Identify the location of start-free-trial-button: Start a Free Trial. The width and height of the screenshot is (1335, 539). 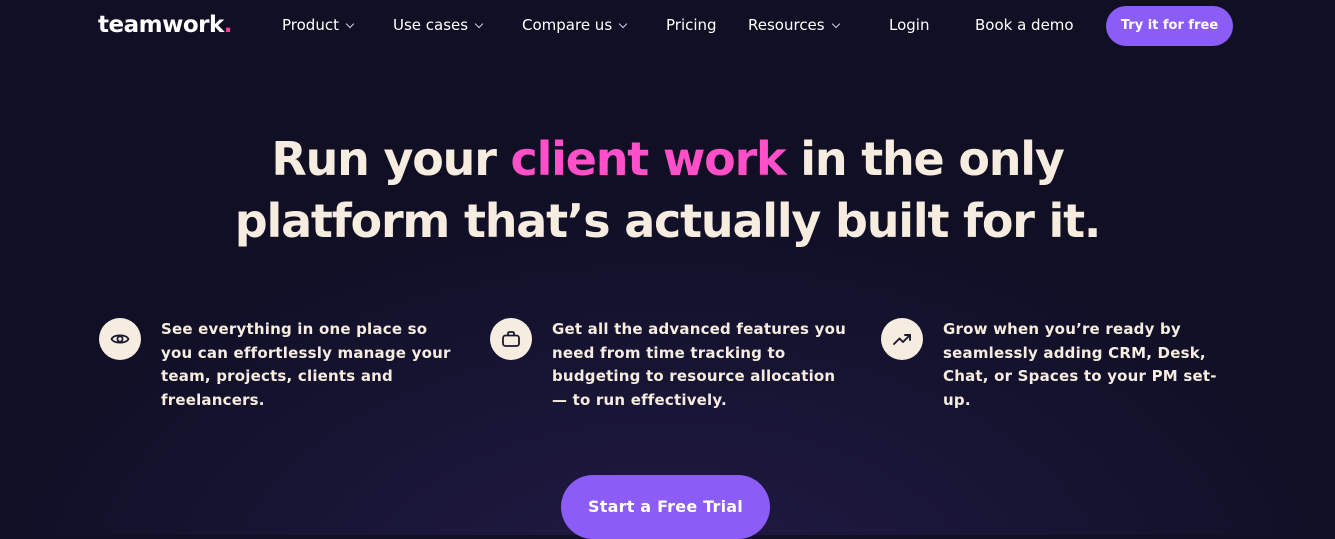
(665, 507).